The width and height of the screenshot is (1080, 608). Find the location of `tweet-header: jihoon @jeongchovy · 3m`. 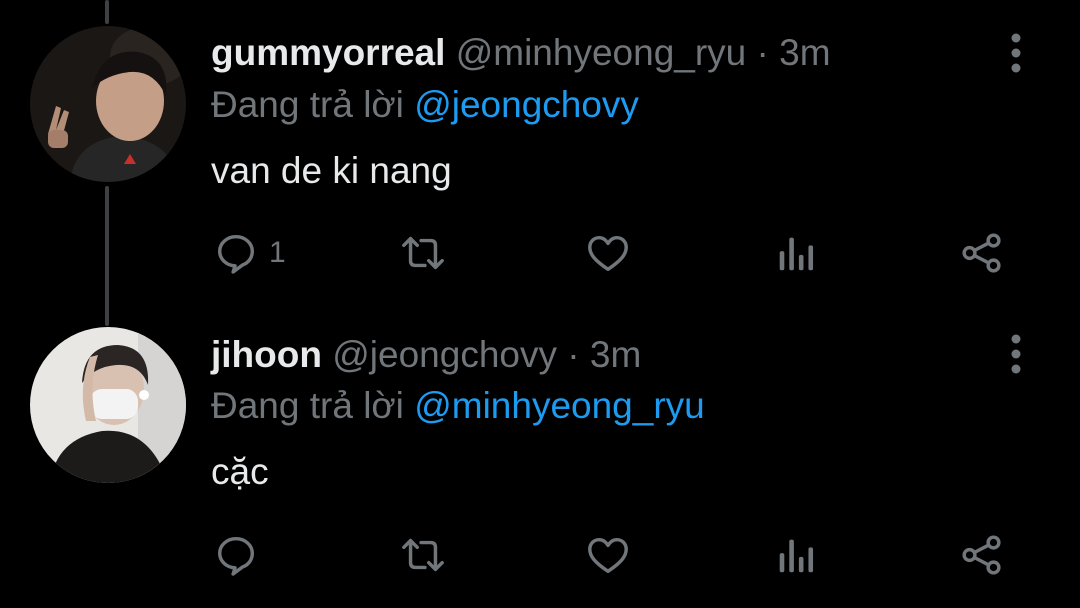

tweet-header: jihoon @jeongchovy · 3m is located at coordinates (426, 355).